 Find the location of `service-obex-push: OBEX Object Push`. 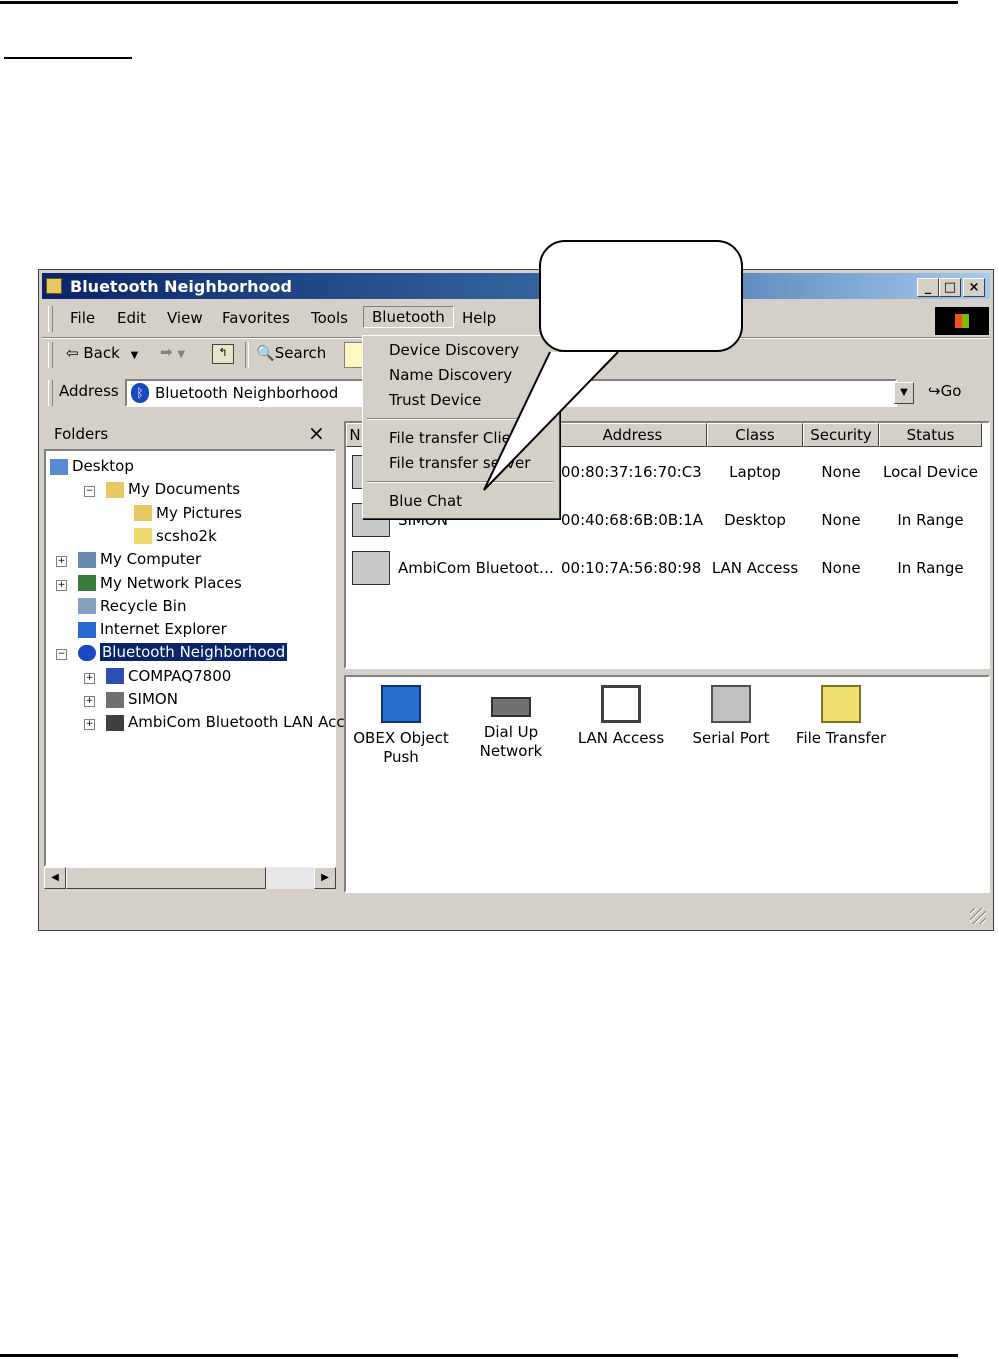

service-obex-push: OBEX Object Push is located at coordinates (401, 726).